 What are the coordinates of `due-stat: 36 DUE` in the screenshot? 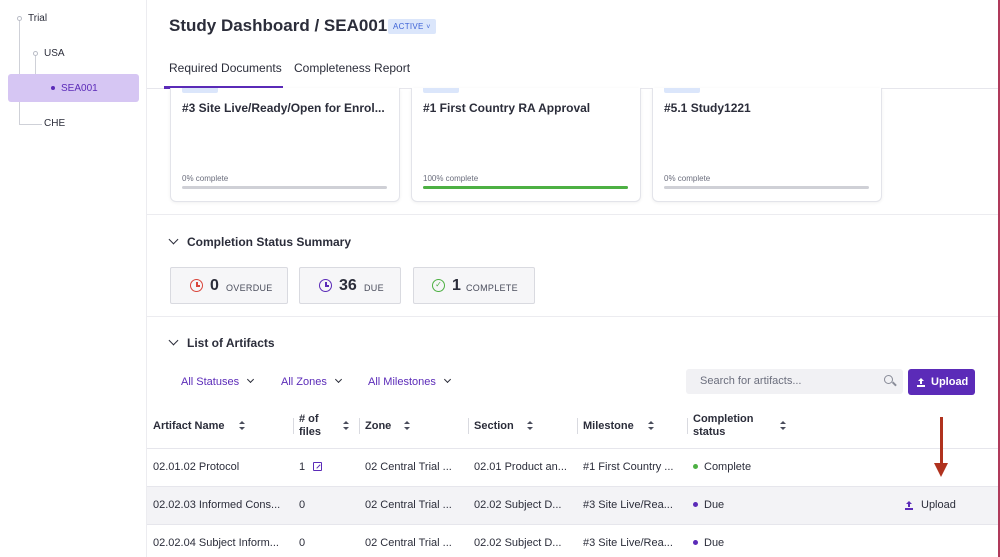 It's located at (350, 285).